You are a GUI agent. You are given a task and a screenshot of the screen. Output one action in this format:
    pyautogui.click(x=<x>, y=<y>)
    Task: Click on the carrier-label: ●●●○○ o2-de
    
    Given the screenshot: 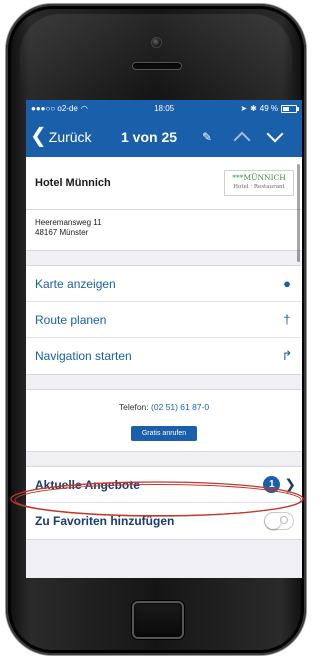 What is the action you would take?
    pyautogui.click(x=54, y=108)
    